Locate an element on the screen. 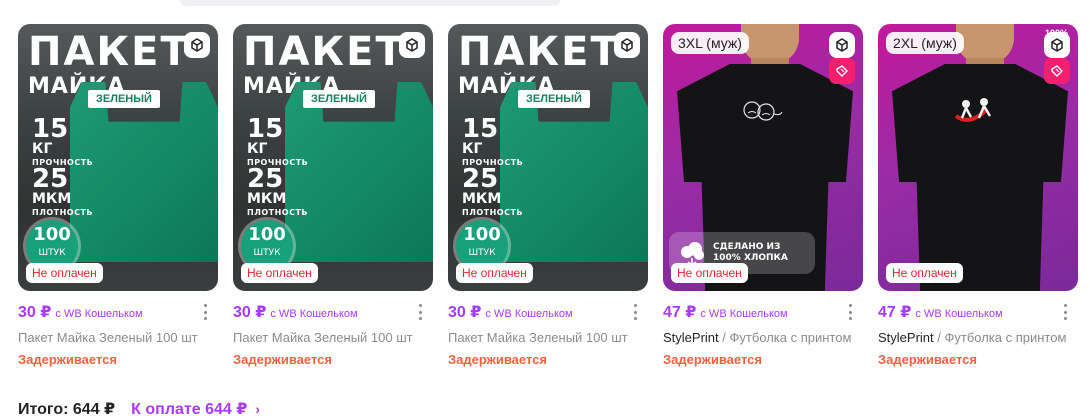 The height and width of the screenshot is (420, 1090). pay-link: К оплате 644 ₽ › is located at coordinates (195, 409).